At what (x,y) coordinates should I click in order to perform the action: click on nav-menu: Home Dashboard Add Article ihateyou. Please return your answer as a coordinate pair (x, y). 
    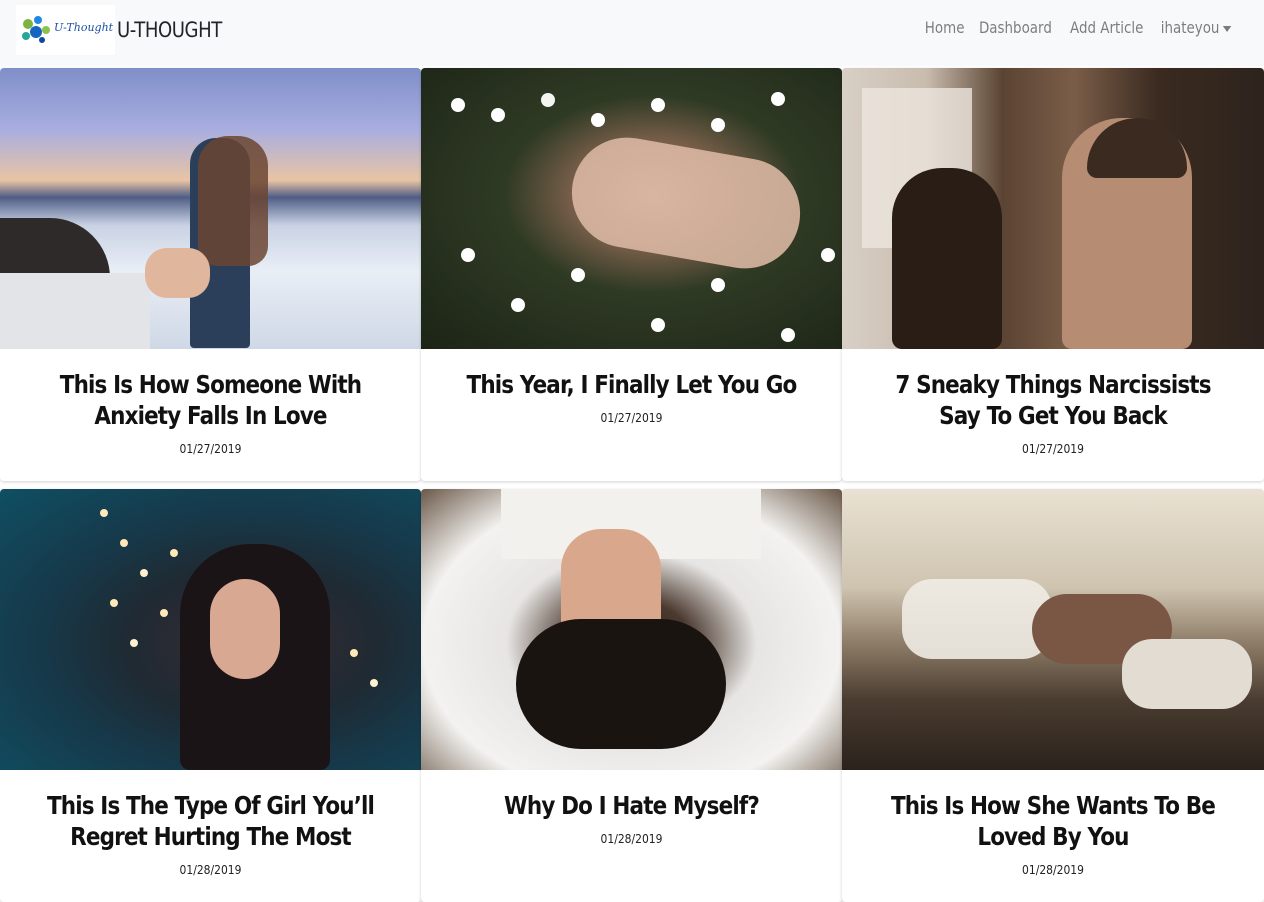
    Looking at the image, I should click on (1079, 27).